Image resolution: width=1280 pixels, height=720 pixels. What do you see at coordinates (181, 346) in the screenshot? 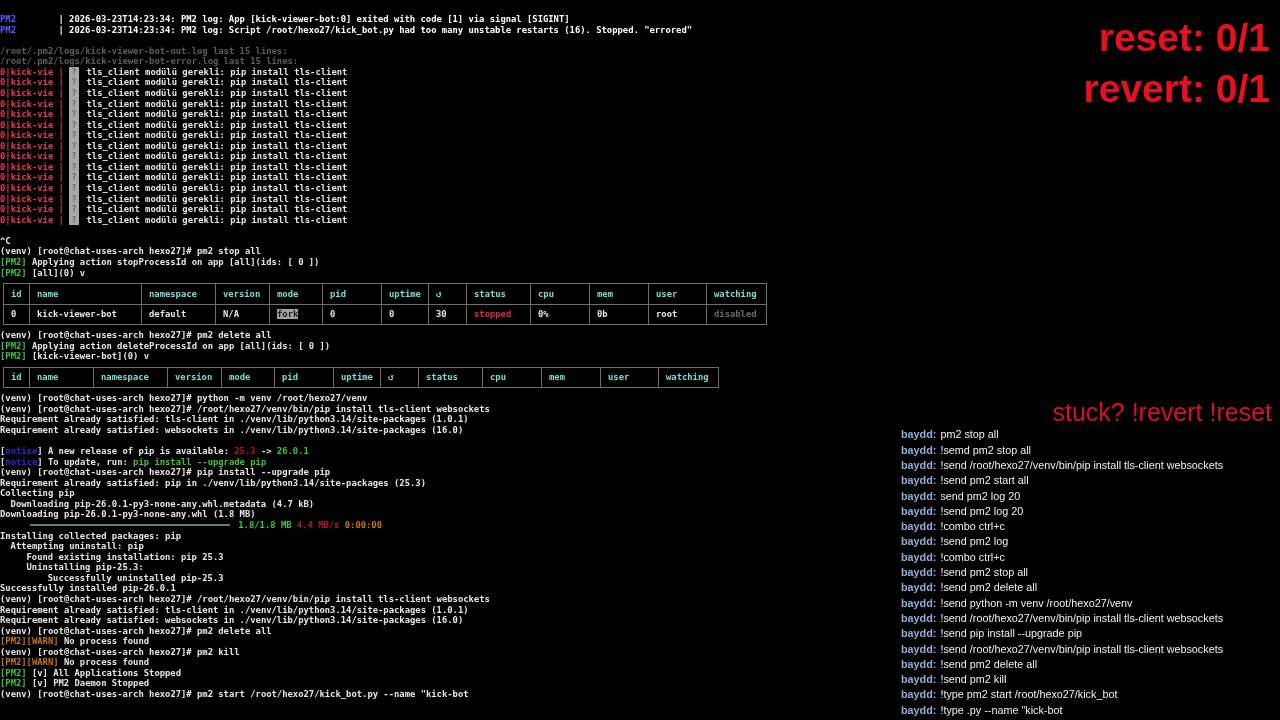
I see `terminal-text: Applying action deleteProcessId on app [all](ids: [ 0 ])` at bounding box center [181, 346].